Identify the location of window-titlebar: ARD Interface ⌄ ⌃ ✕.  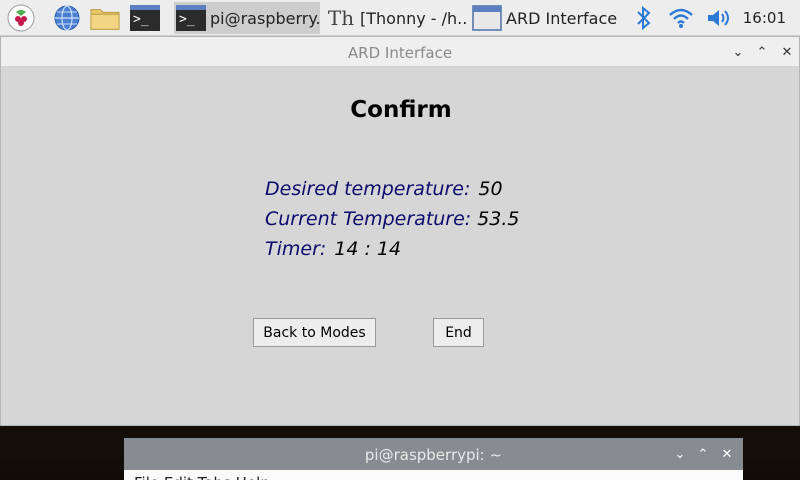
(400, 52).